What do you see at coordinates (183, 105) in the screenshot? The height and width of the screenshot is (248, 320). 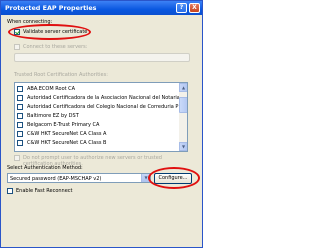 I see `scroll-thumb` at bounding box center [183, 105].